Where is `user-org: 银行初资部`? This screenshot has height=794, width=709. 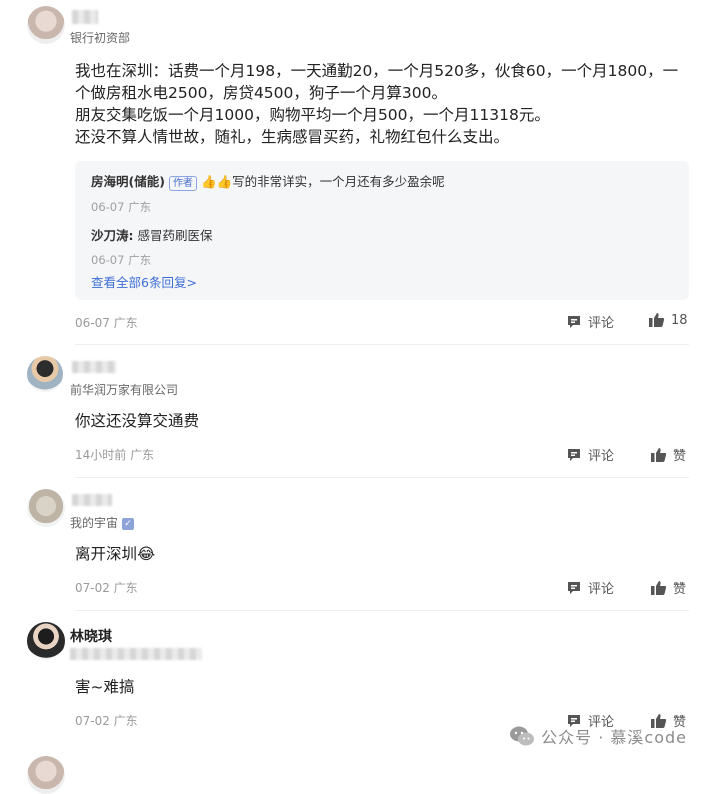
user-org: 银行初资部 is located at coordinates (100, 38).